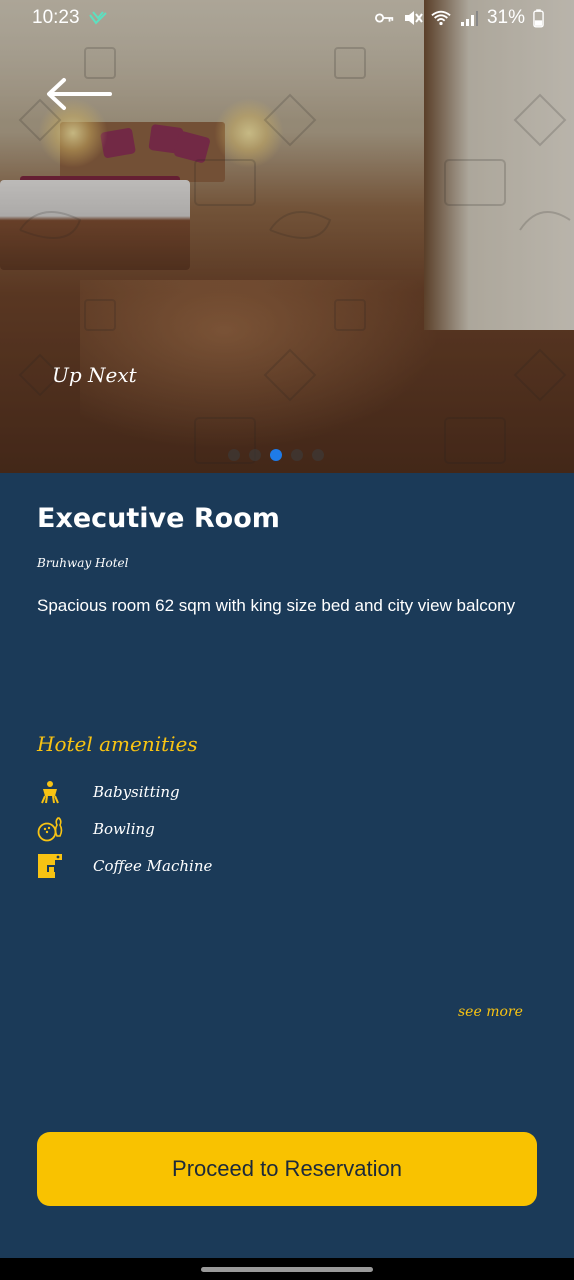 The width and height of the screenshot is (574, 1280). I want to click on back-button, so click(78, 94).